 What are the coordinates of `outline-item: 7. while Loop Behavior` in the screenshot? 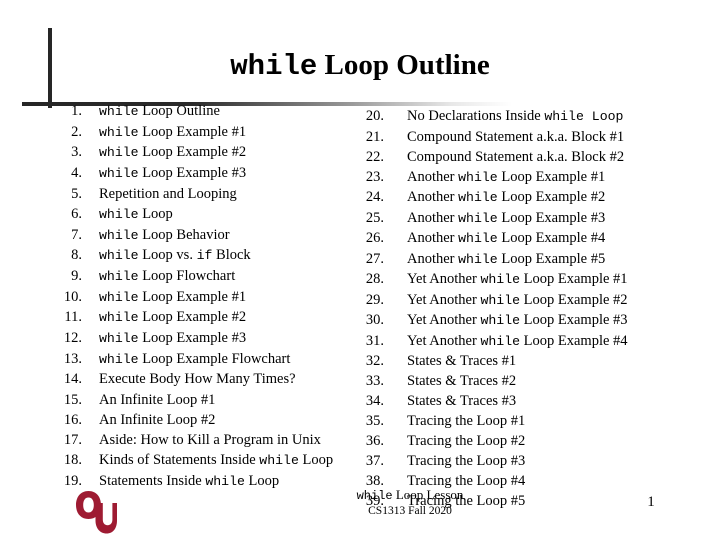 It's located at (206, 236).